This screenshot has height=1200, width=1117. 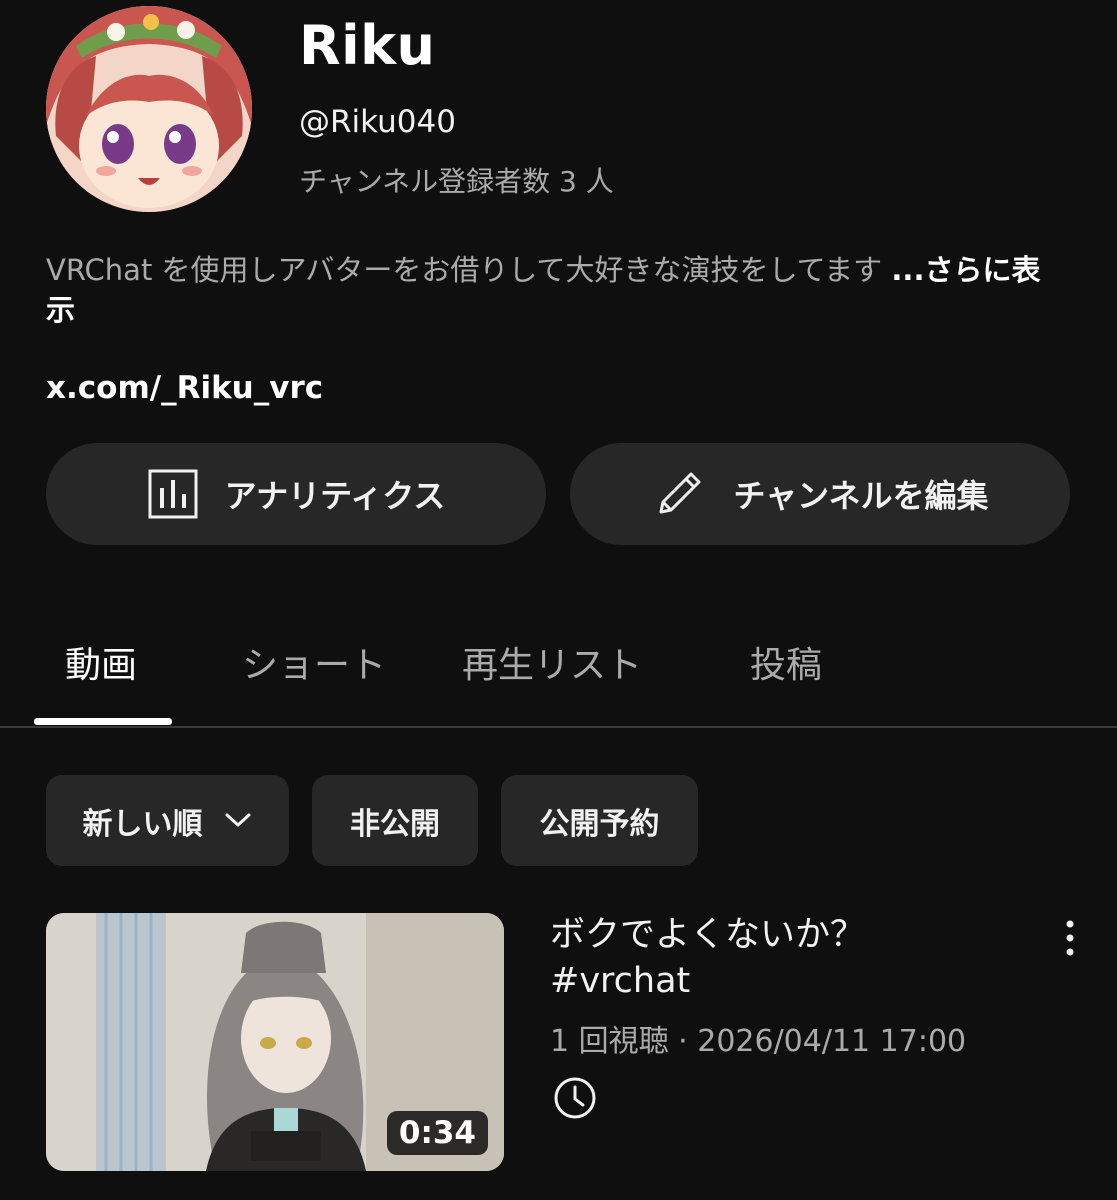 What do you see at coordinates (575, 1100) in the screenshot?
I see `clock-icon` at bounding box center [575, 1100].